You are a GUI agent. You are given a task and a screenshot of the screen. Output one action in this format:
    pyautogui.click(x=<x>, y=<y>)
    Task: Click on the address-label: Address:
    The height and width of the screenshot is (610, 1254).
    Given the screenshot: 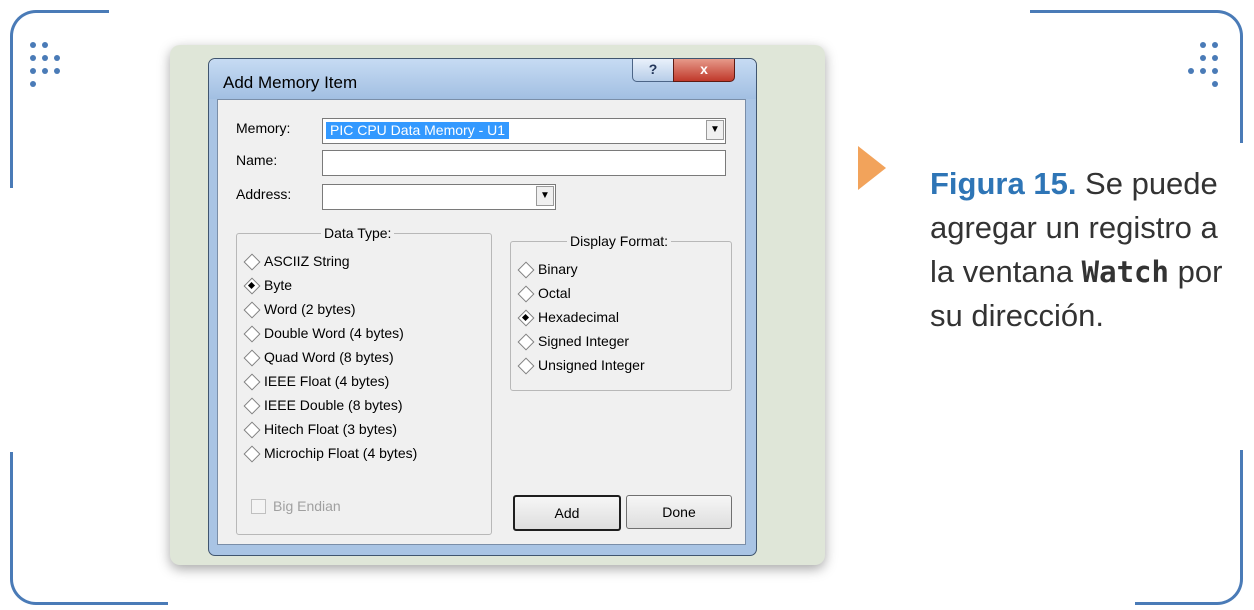 What is the action you would take?
    pyautogui.click(x=264, y=194)
    